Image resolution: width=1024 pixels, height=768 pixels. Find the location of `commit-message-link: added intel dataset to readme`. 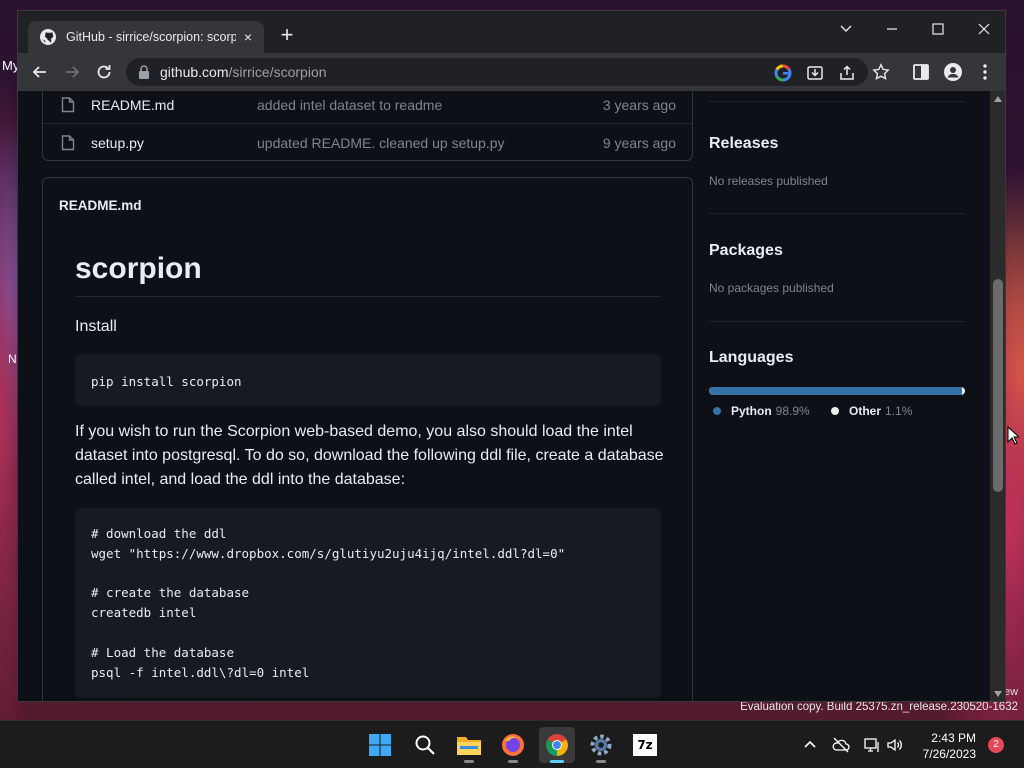

commit-message-link: added intel dataset to readme is located at coordinates (349, 105).